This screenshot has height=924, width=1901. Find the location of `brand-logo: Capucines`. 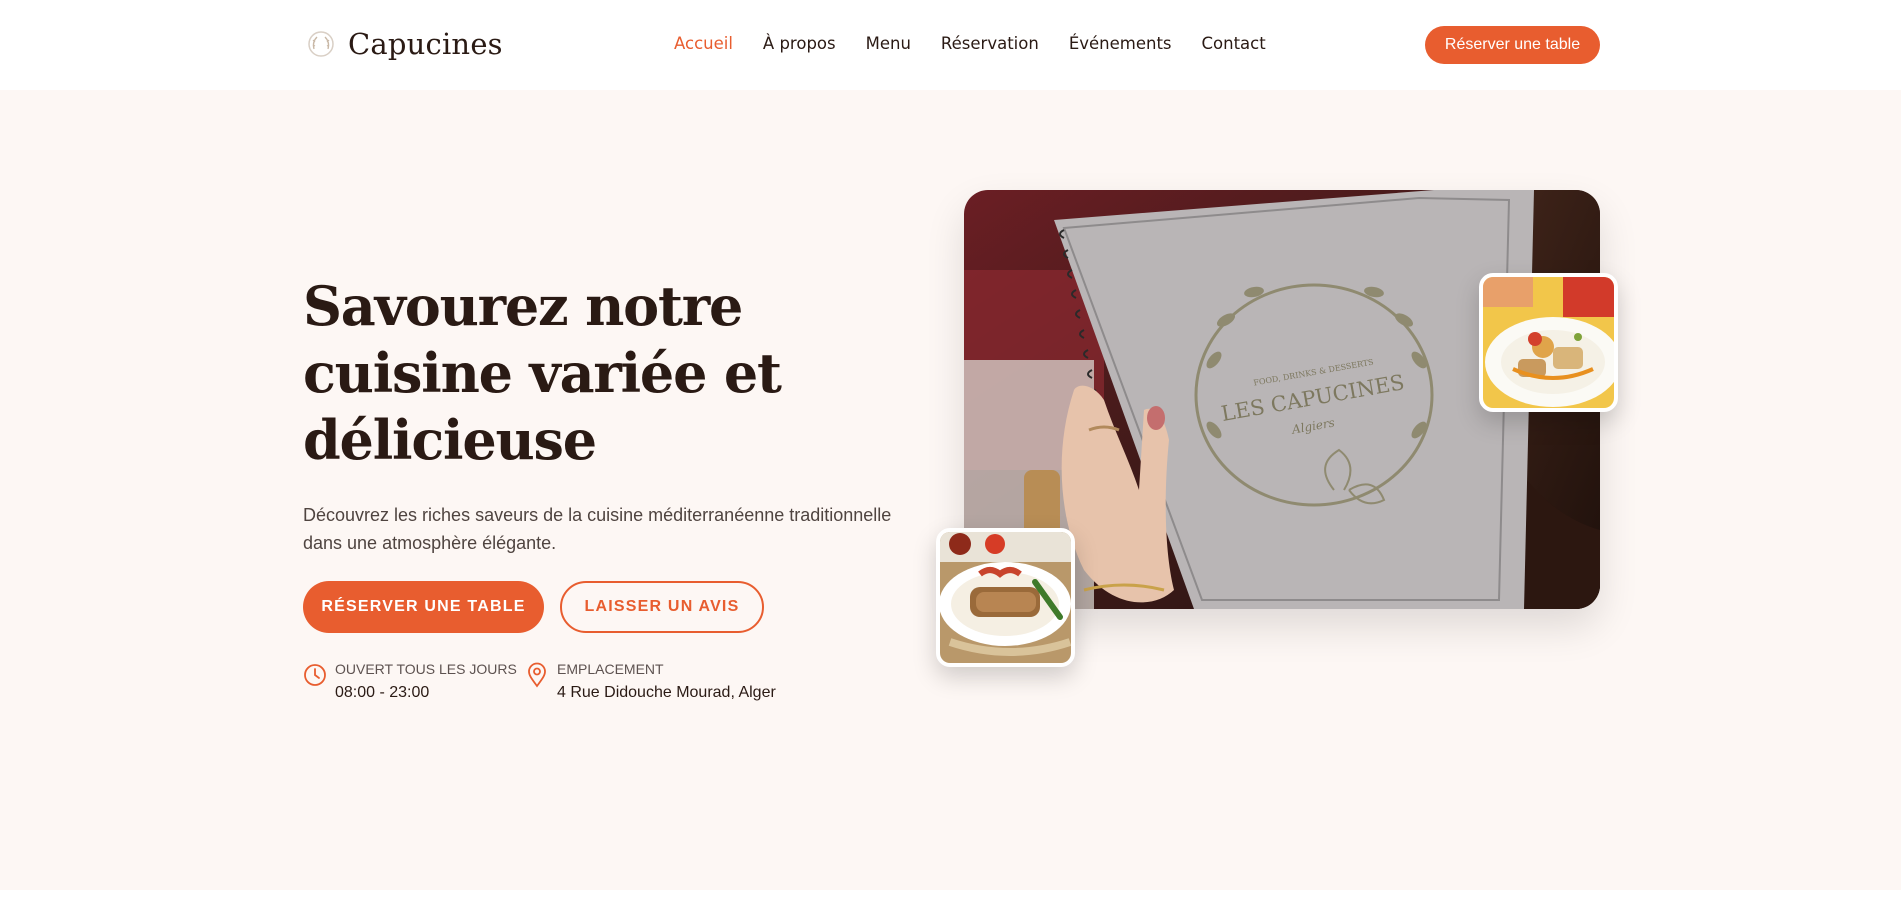

brand-logo: Capucines is located at coordinates (404, 44).